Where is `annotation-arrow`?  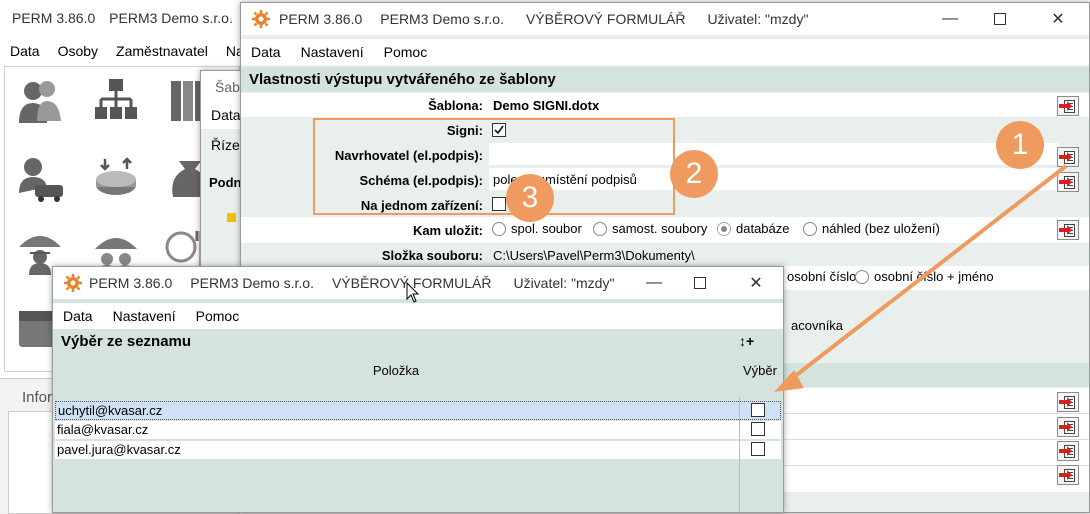
annotation-arrow is located at coordinates (921, 278).